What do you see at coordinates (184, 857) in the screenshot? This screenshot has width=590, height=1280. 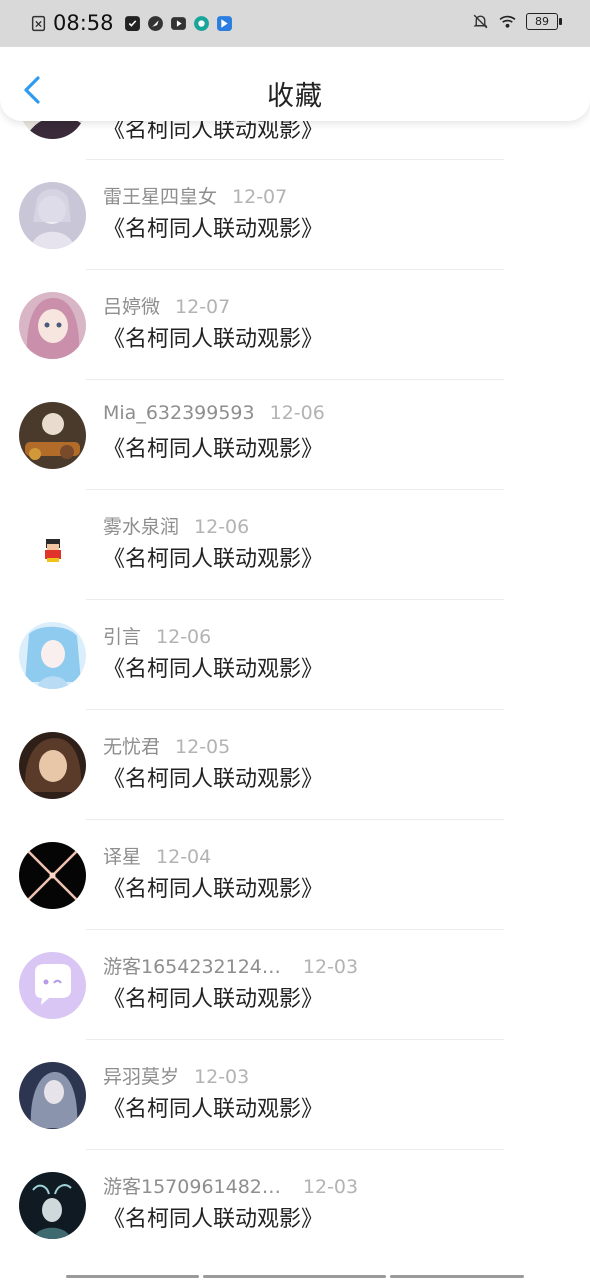 I see `post-date: 12-04` at bounding box center [184, 857].